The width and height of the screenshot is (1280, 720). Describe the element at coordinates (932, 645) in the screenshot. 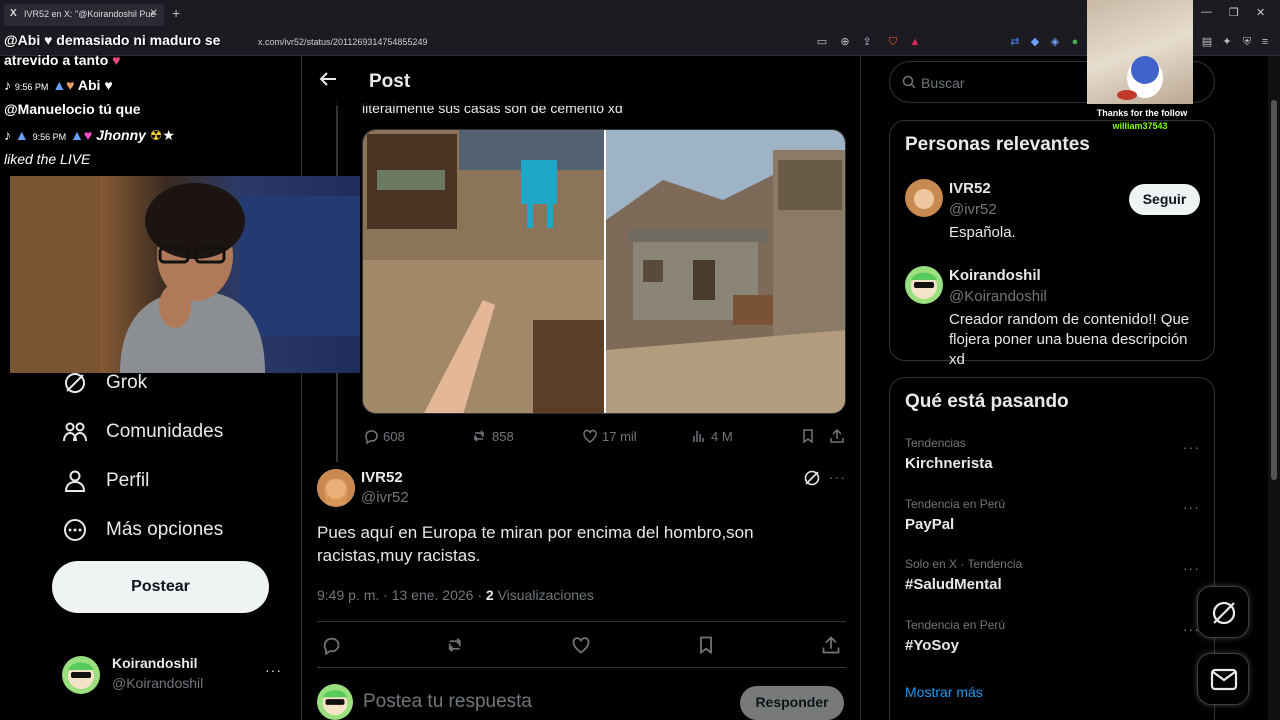

I see `trend-name: #YoSoy` at that location.